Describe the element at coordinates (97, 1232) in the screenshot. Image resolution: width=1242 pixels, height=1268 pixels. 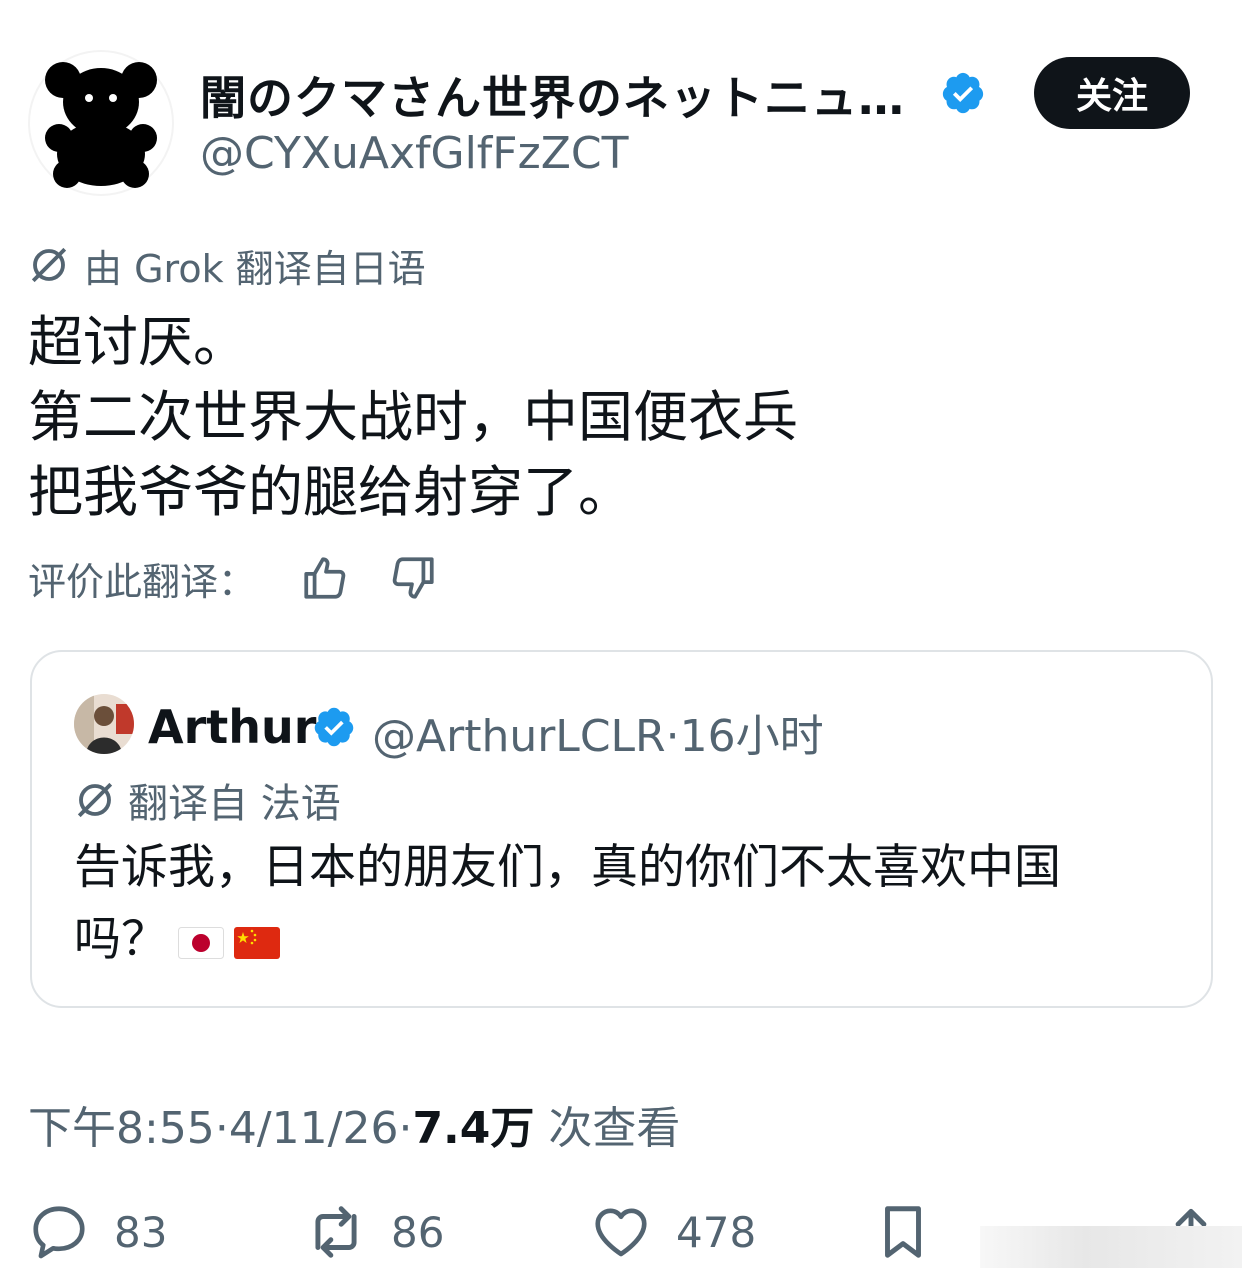
I see `reply-button: 83` at that location.